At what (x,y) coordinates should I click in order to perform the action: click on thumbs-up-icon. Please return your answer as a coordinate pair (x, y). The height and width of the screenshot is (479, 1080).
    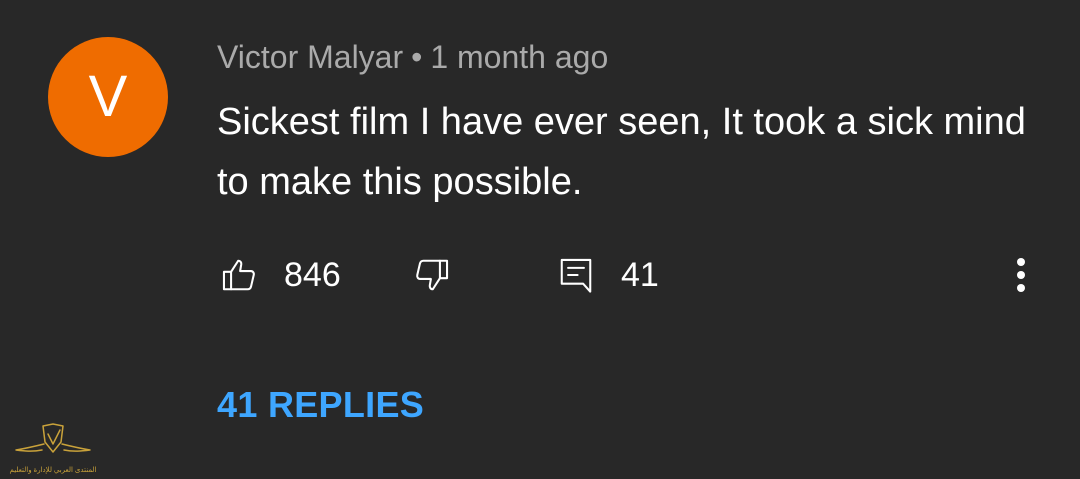
    Looking at the image, I should click on (239, 275).